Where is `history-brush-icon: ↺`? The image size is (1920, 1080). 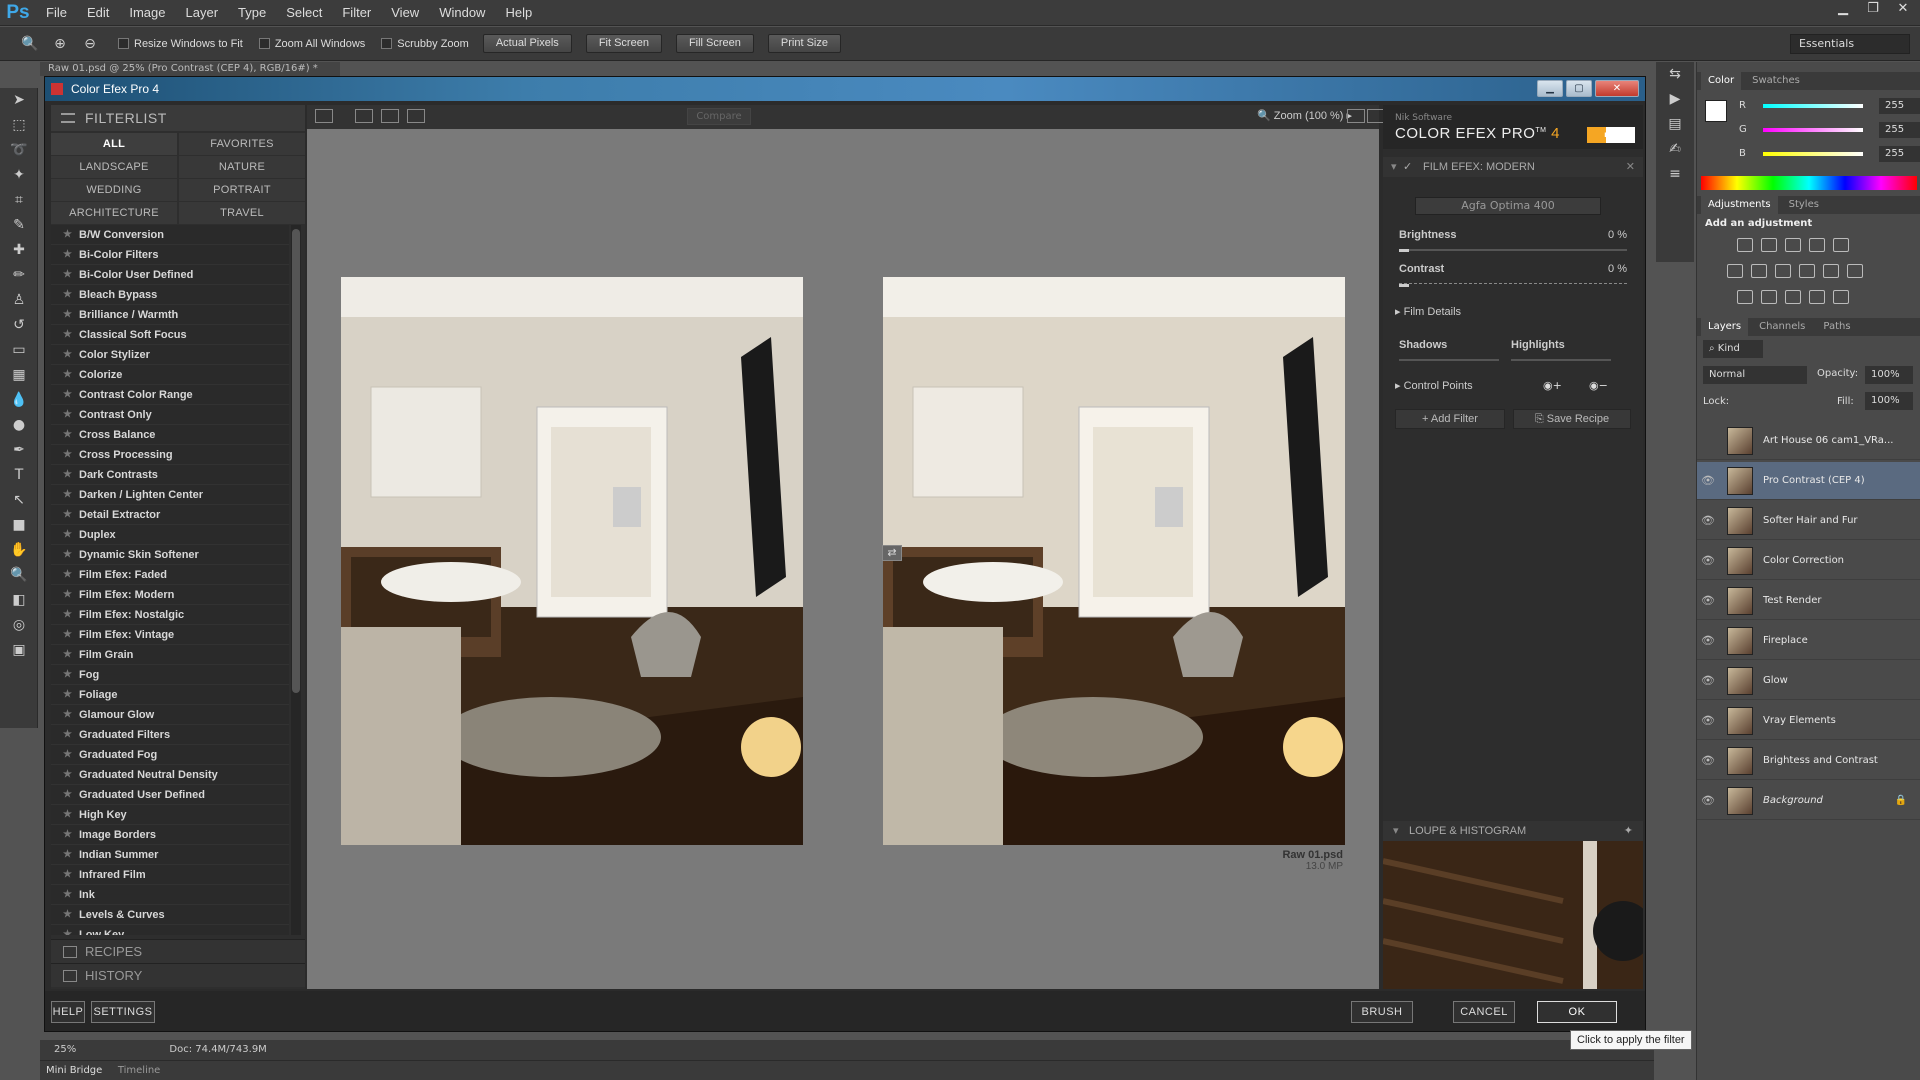 history-brush-icon: ↺ is located at coordinates (19, 325).